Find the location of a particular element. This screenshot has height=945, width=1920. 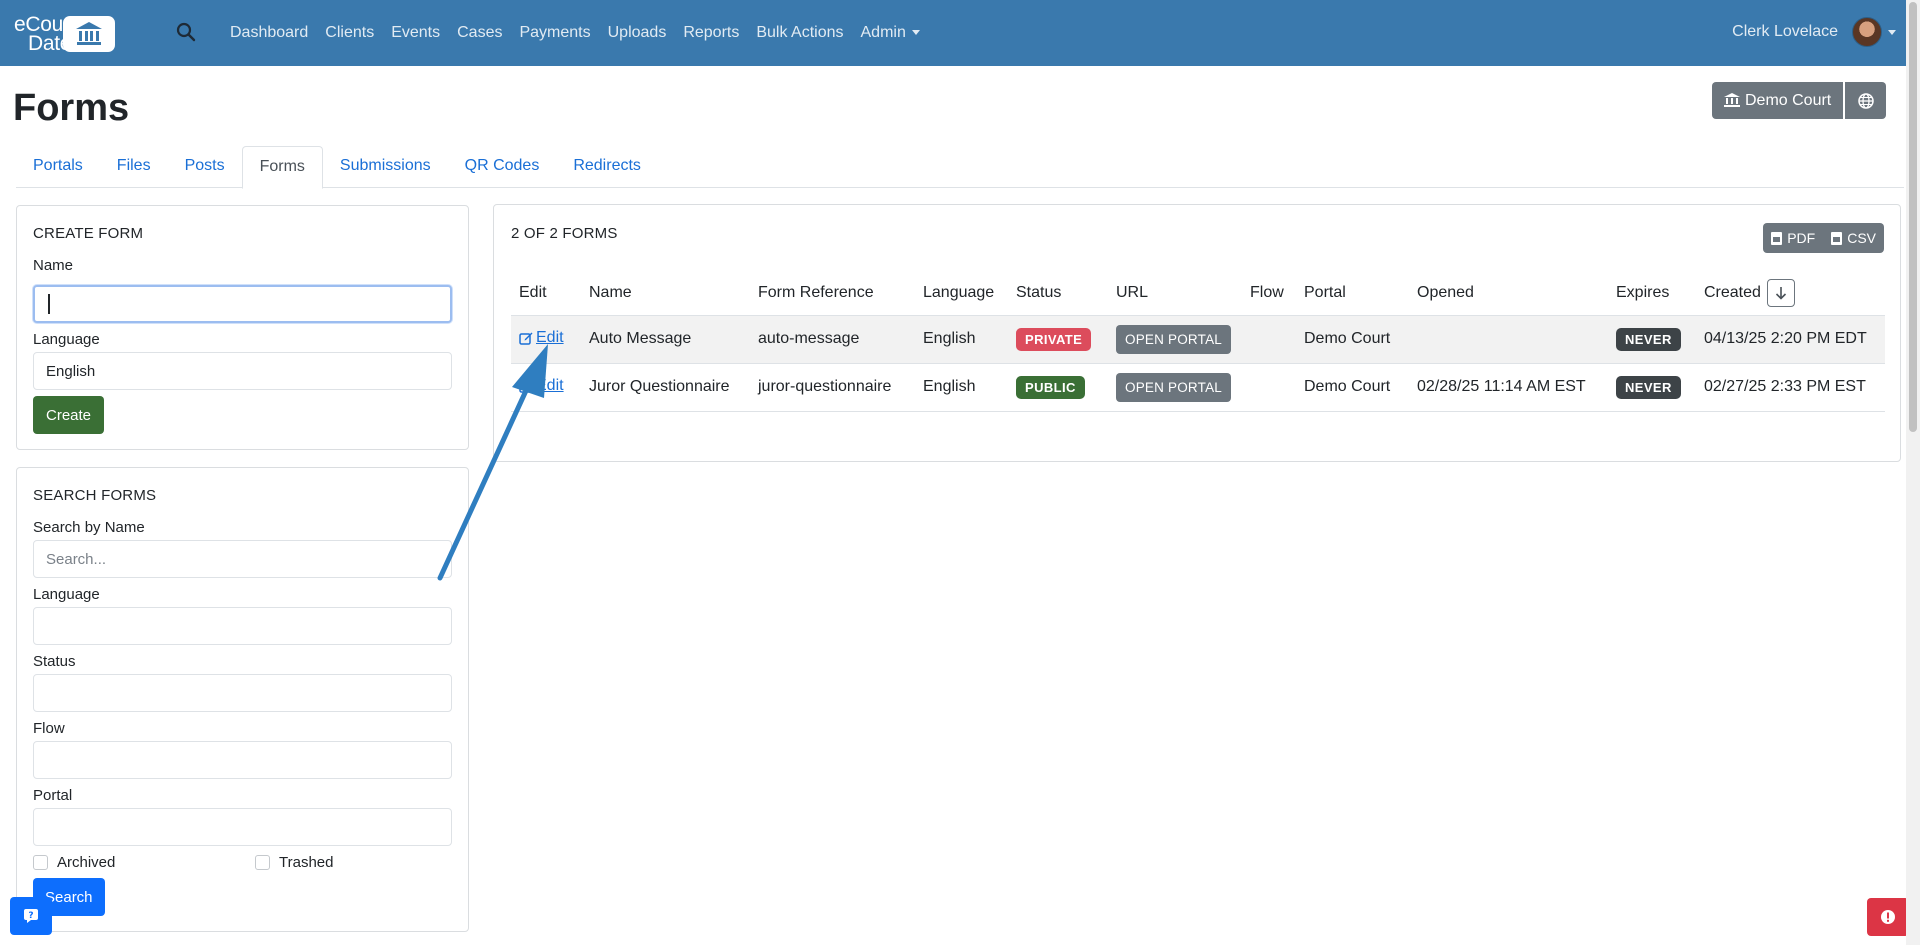

export-buttons: PDF CSV is located at coordinates (1823, 238).